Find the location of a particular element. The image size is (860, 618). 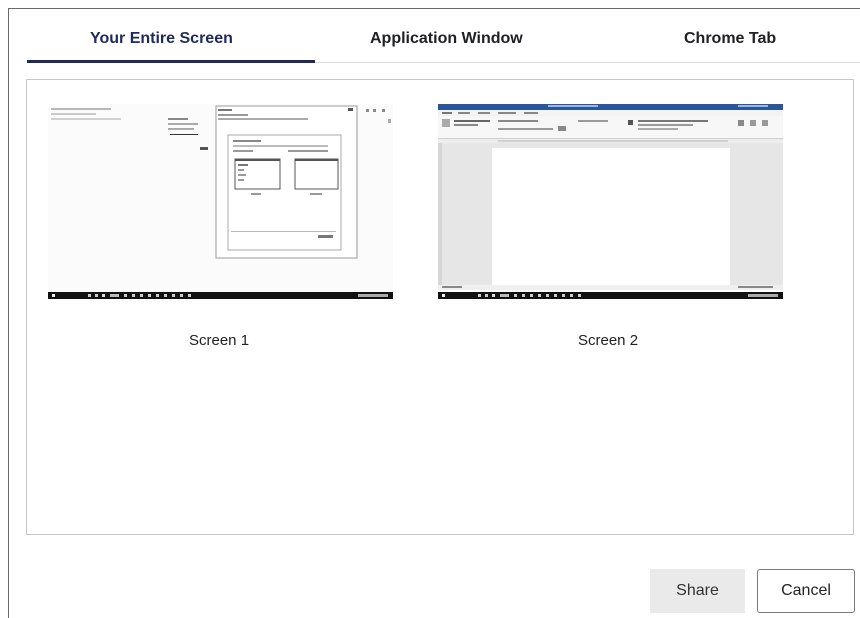

cancel-button: Cancel is located at coordinates (806, 591).